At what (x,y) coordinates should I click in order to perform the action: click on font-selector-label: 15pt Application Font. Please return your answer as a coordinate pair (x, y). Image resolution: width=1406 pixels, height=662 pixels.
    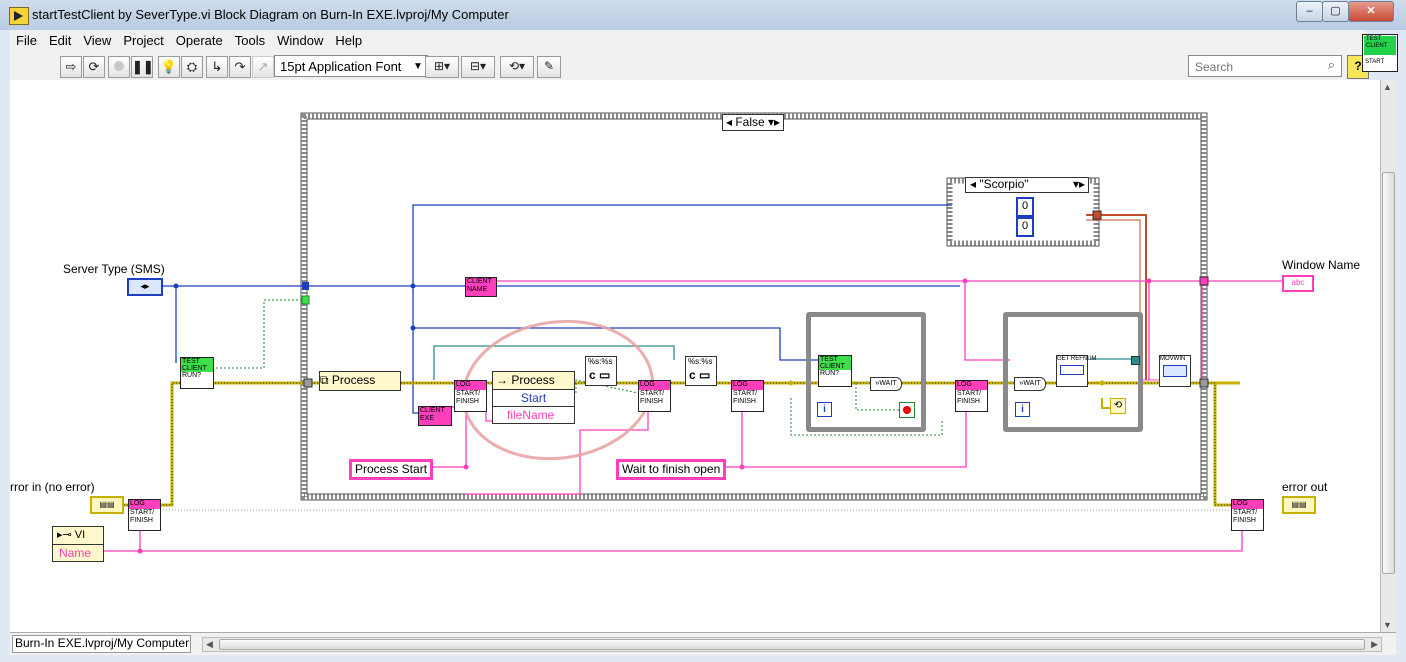
    Looking at the image, I should click on (341, 66).